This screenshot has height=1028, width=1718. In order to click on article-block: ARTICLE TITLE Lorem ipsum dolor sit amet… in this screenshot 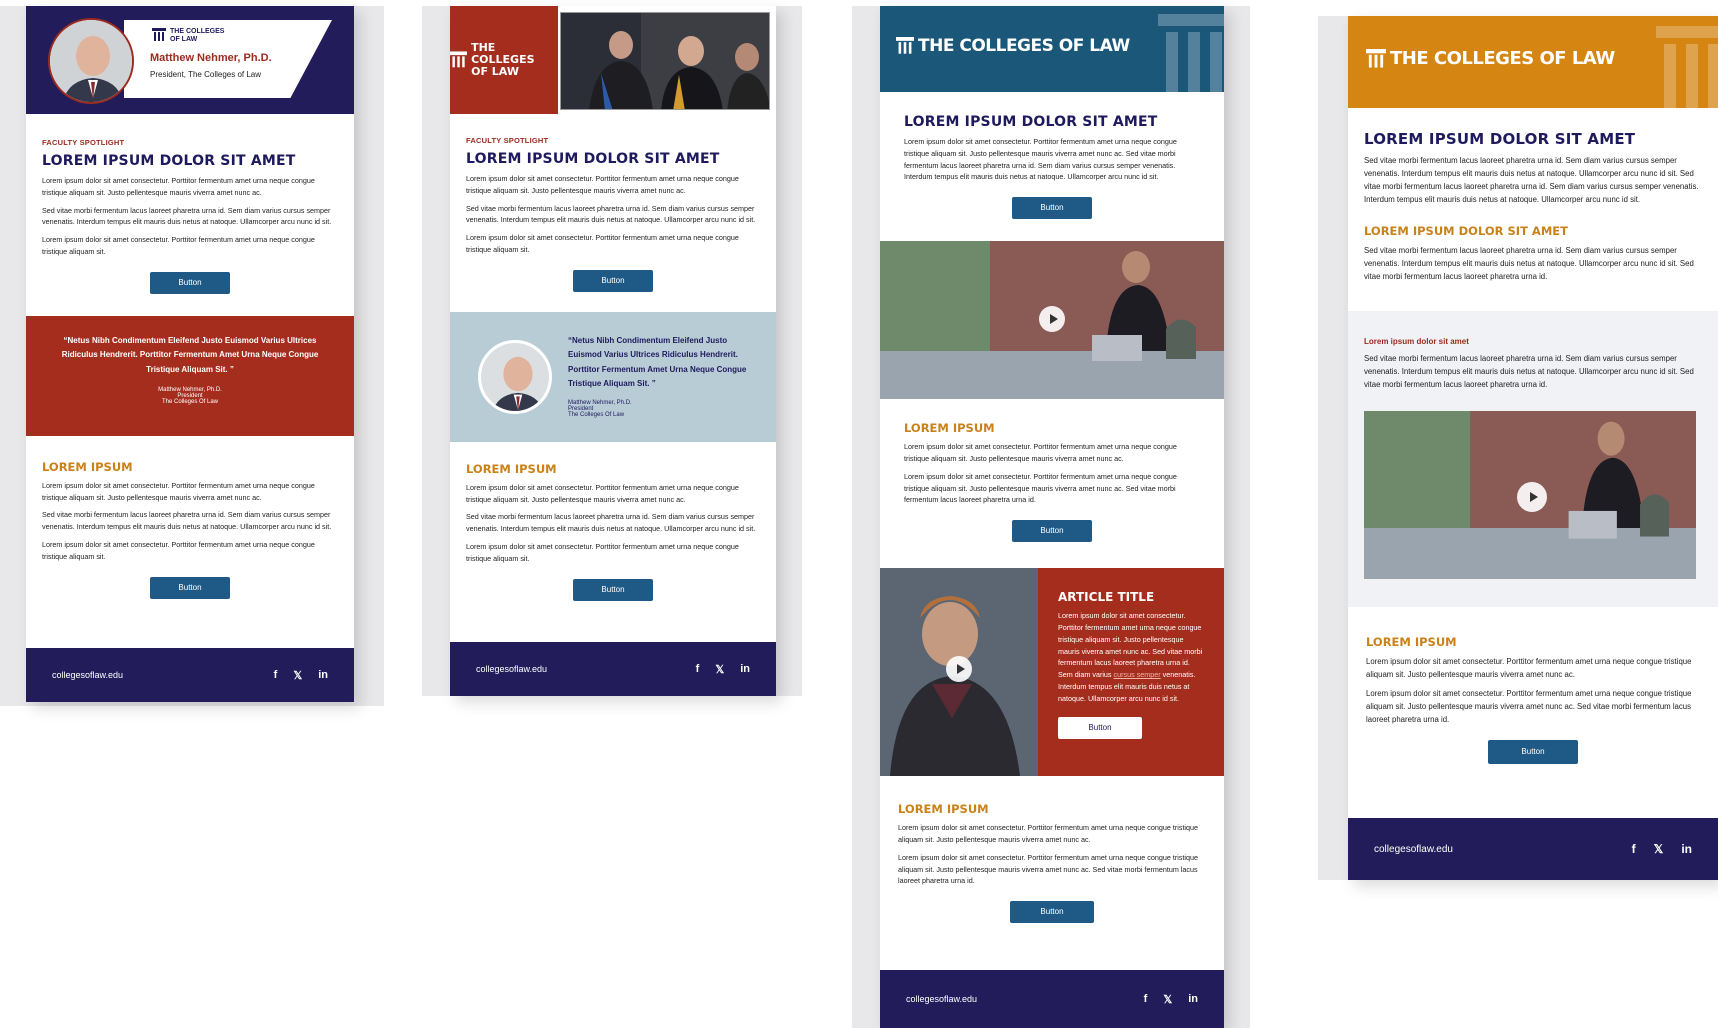, I will do `click(1052, 672)`.